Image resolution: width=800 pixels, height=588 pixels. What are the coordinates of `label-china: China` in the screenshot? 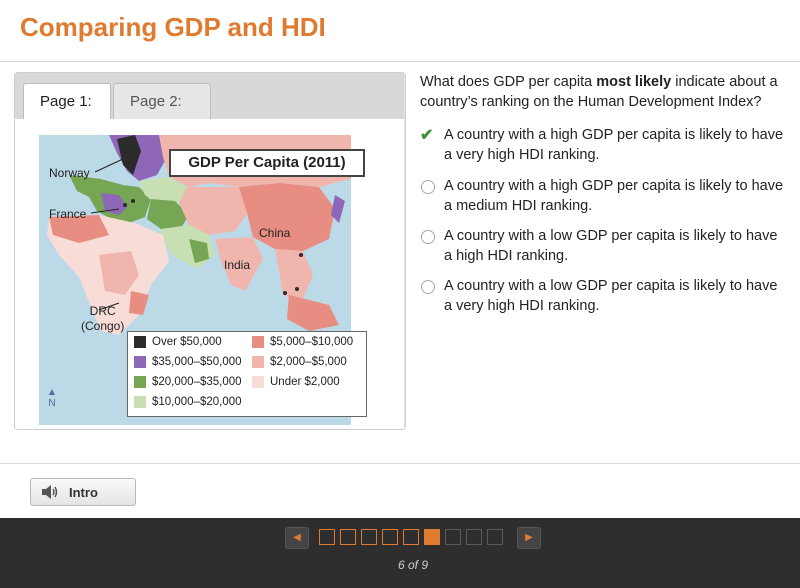 It's located at (275, 233).